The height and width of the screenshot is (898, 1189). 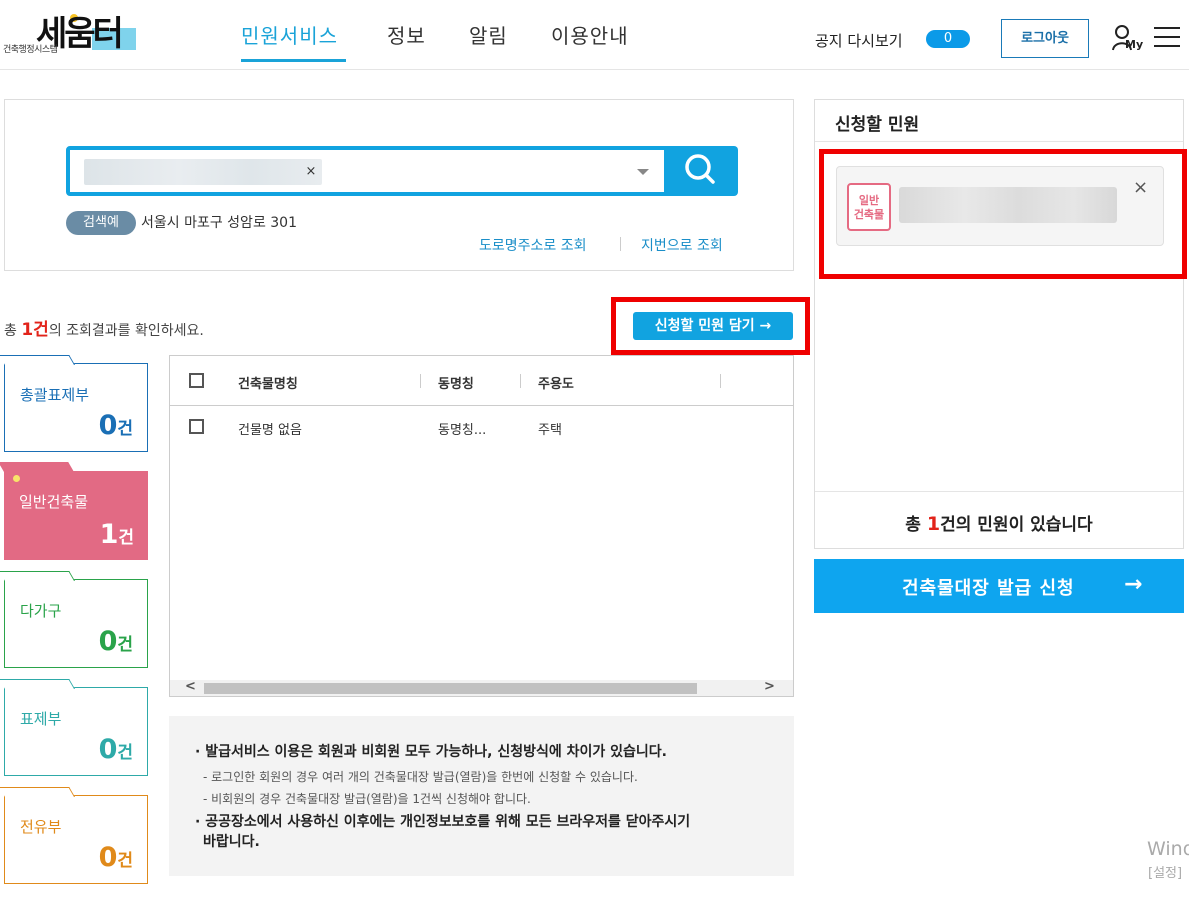 I want to click on link-divider, so click(x=620, y=244).